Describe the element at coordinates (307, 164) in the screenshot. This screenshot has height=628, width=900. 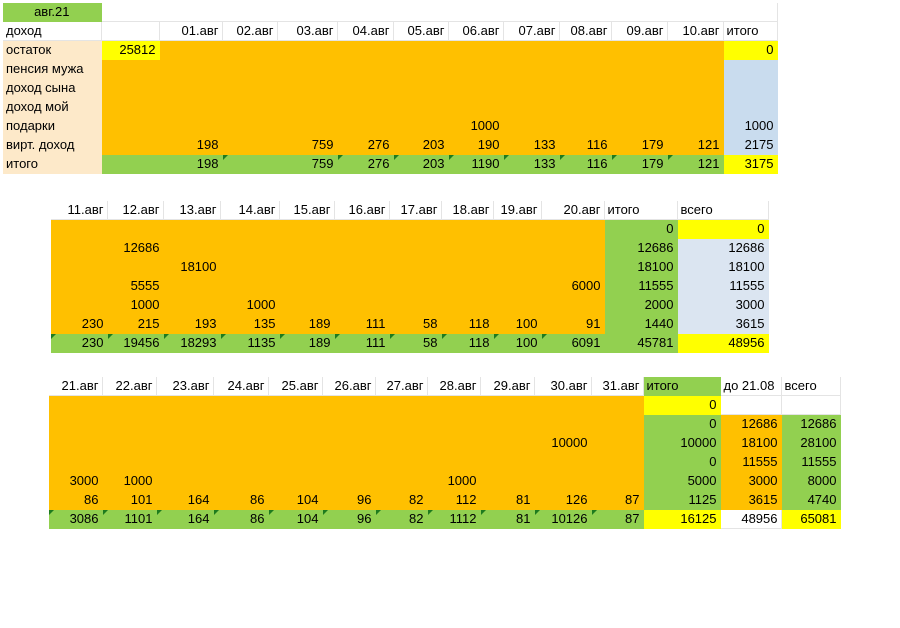
I see `table-cell: 759` at that location.